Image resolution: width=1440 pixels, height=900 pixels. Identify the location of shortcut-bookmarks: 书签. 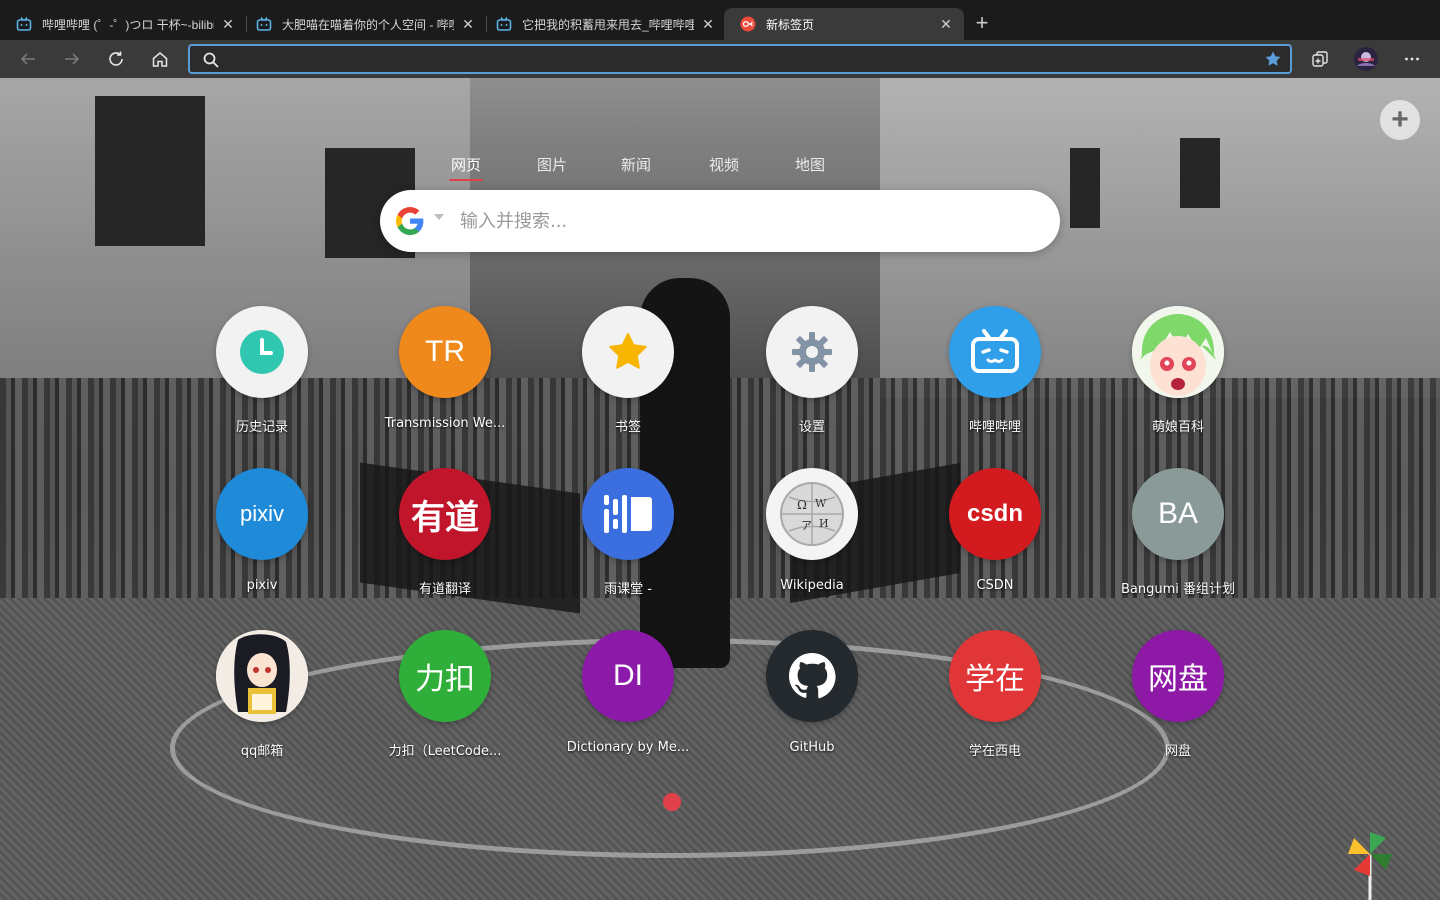
(628, 376).